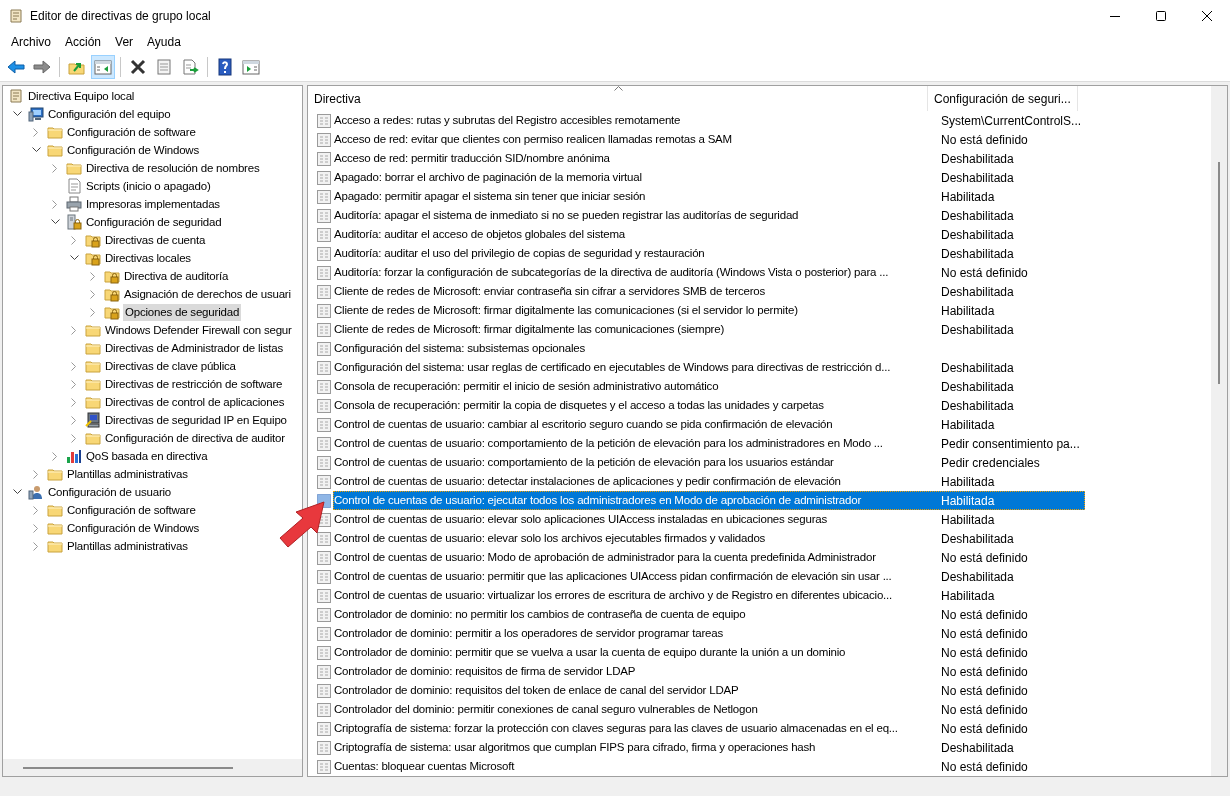 The height and width of the screenshot is (796, 1230). I want to click on list-row: Consola de recuperación: permitir la copia de disquetes y el acceso a todas las unidades y carpetas Deshabilitada, so click(709, 405).